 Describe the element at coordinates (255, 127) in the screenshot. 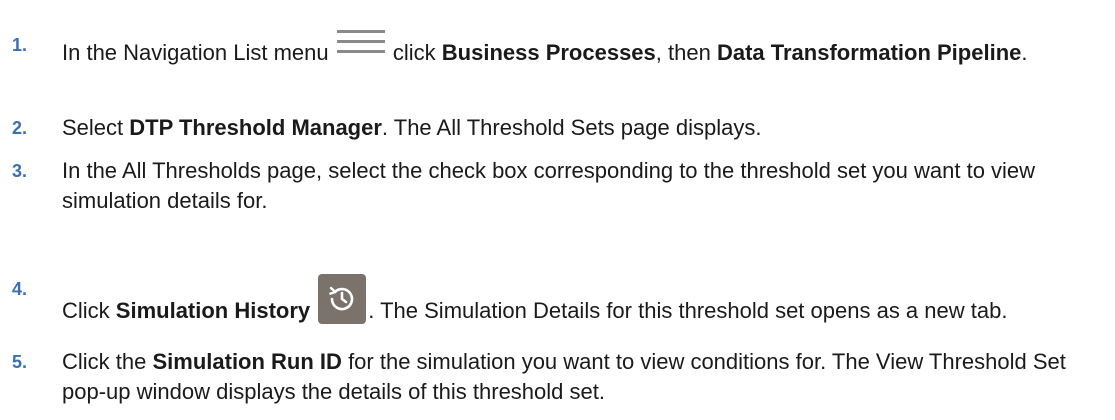

I see `dtp-threshold-manager-label: DTP Threshold Manager` at that location.